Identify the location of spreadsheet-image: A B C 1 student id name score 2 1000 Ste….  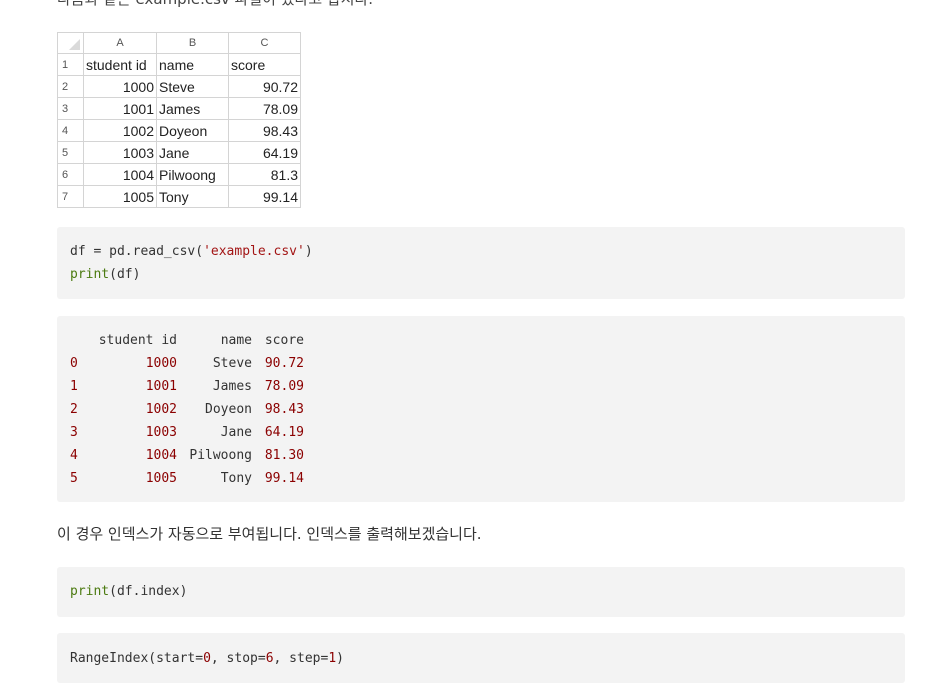
(179, 120).